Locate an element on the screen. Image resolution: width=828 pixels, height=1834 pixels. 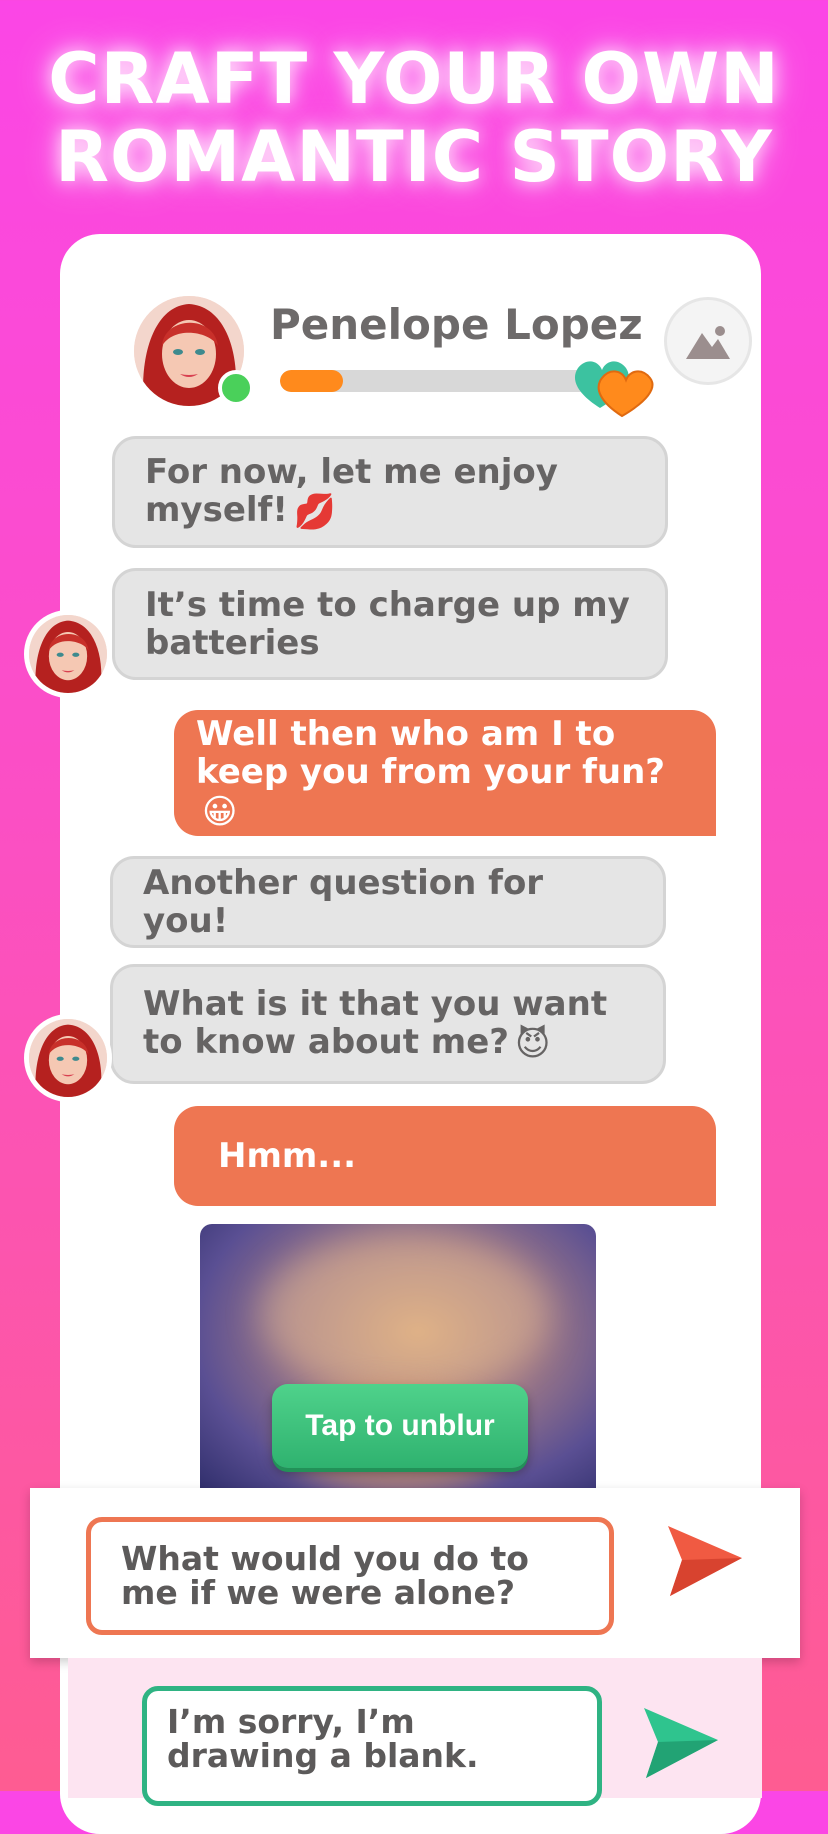
message-bubble: For now, let me enjoy myself! 💋 is located at coordinates (390, 492).